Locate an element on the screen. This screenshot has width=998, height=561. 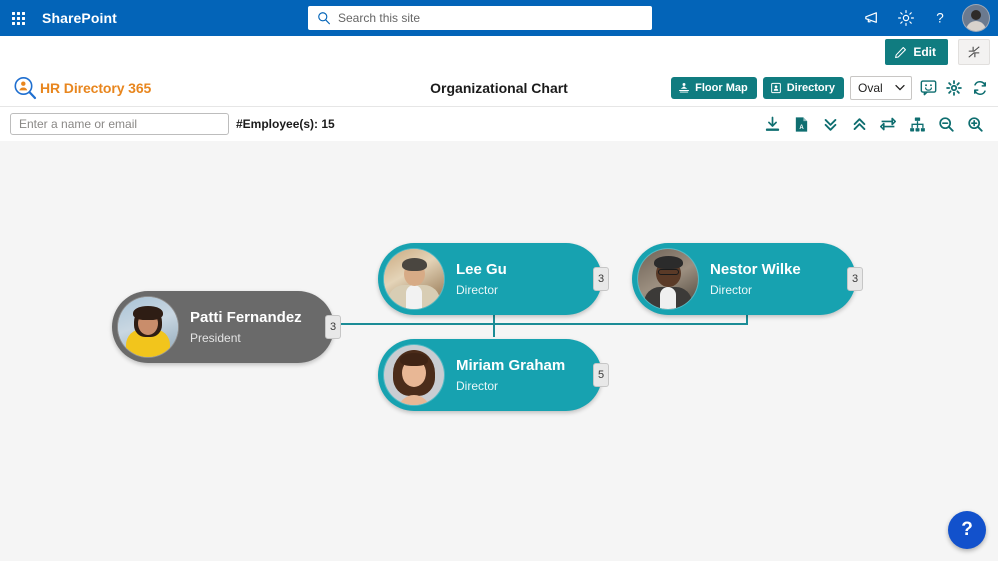
org-node-miriam-graham: Miriam Graham Director 5 is located at coordinates (493, 375).